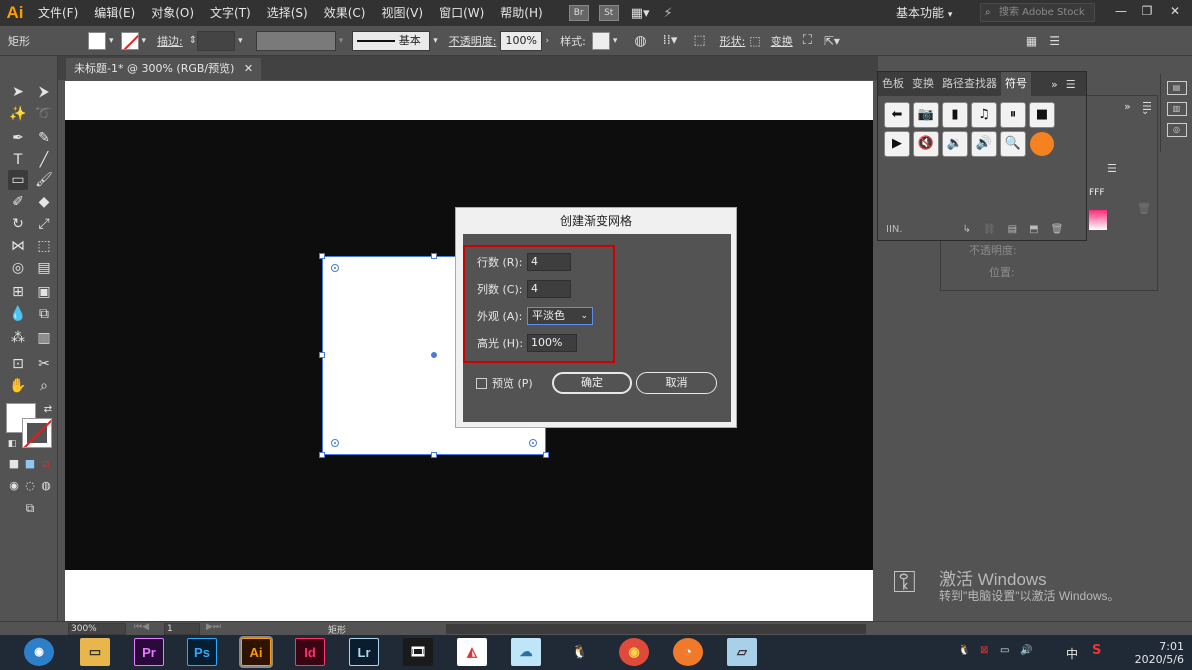 The width and height of the screenshot is (1192, 670). I want to click on first-artboard-icon: ⏮◀, so click(141, 627).